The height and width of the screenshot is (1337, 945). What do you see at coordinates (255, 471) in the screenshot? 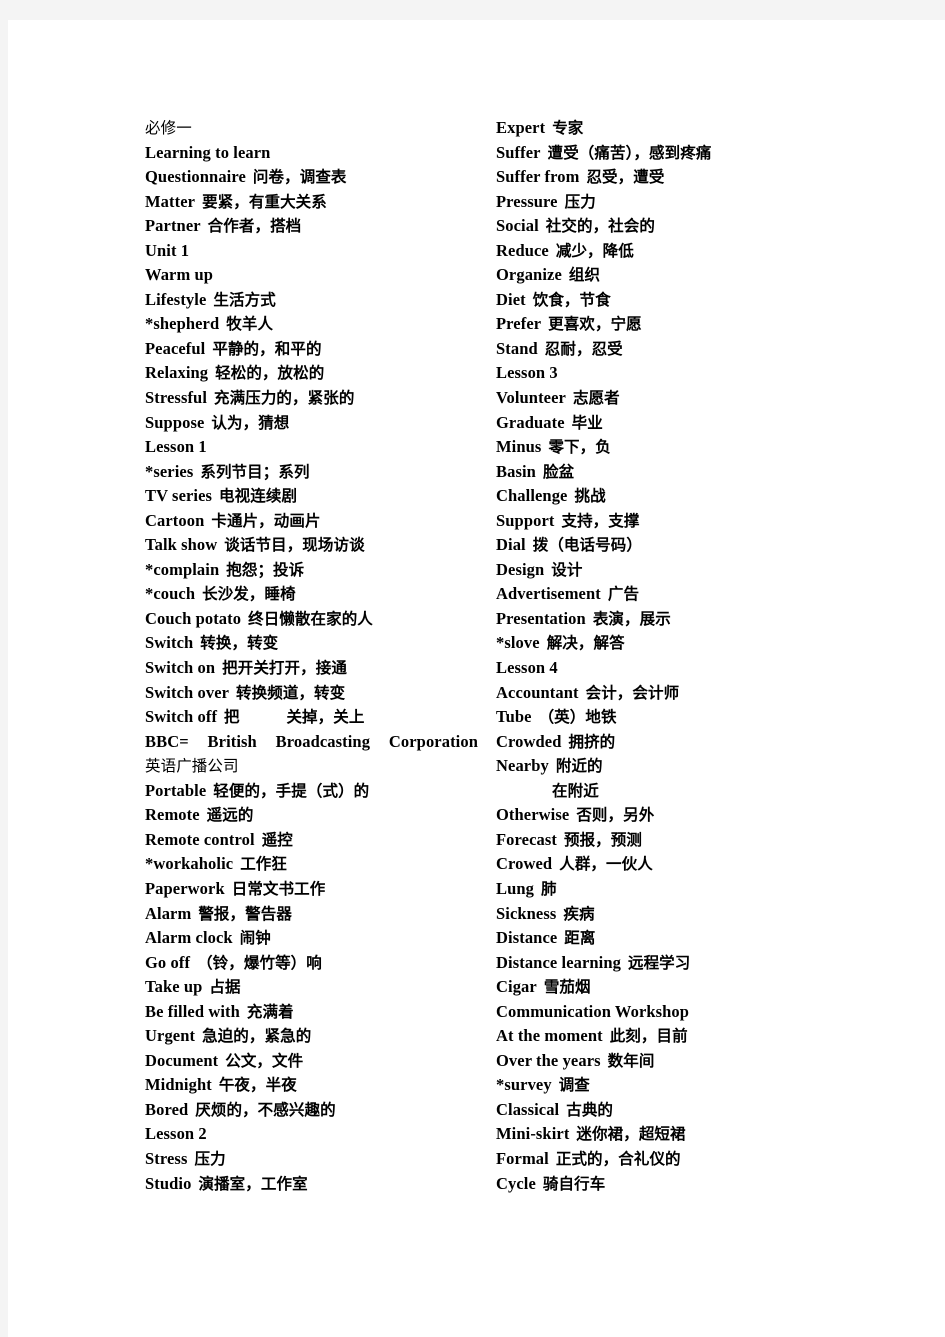
I see `entry-definition: 系列节目；系列` at bounding box center [255, 471].